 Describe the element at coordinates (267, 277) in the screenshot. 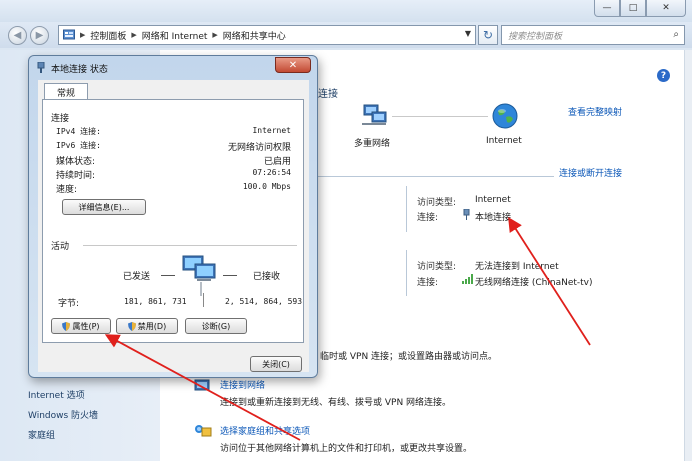

I see `received-label: 已接收` at that location.